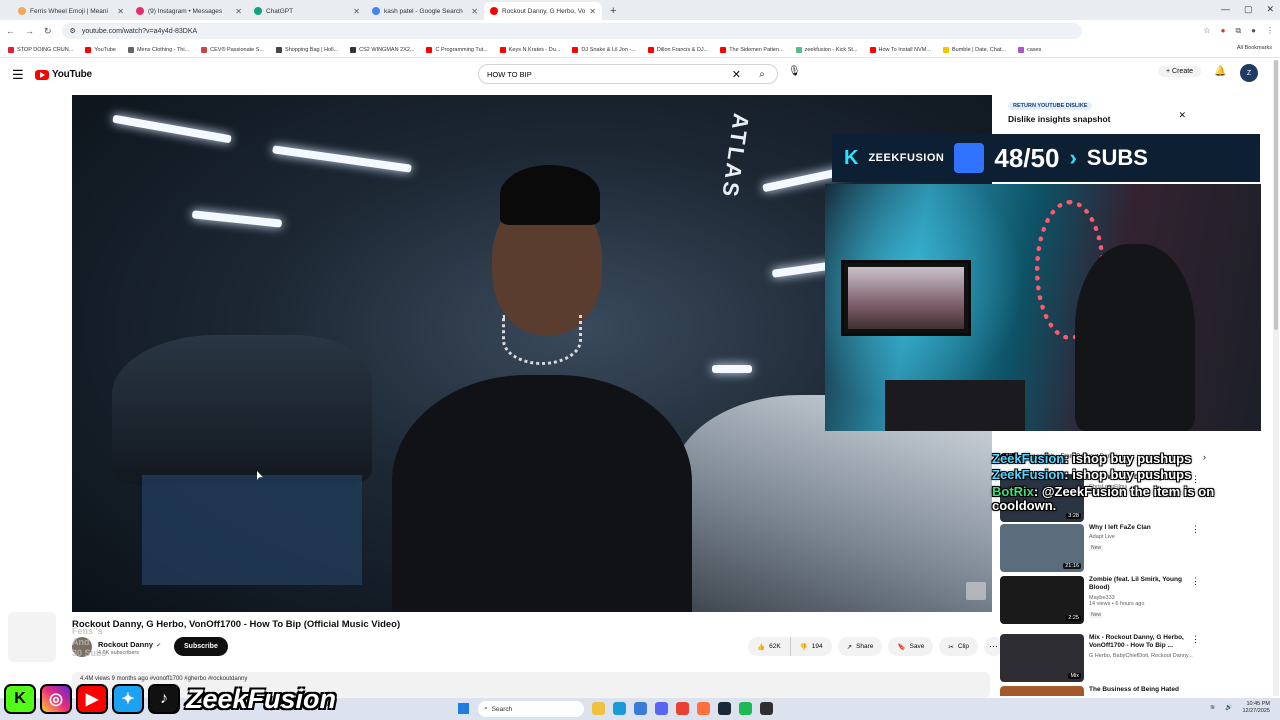 The image size is (1280, 720). I want to click on url-field: ⚙ youtube.com/watch?v=a4y4d-83DKA, so click(571, 31).